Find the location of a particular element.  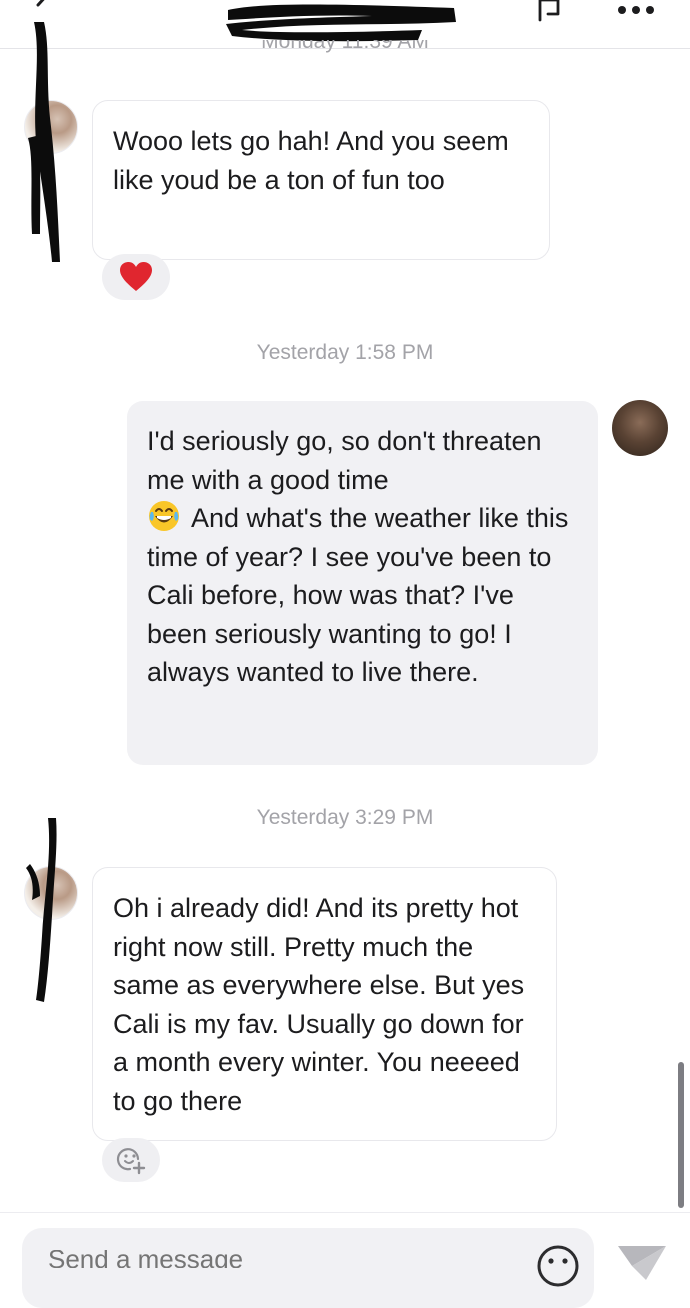

composer-divider is located at coordinates (345, 1212).